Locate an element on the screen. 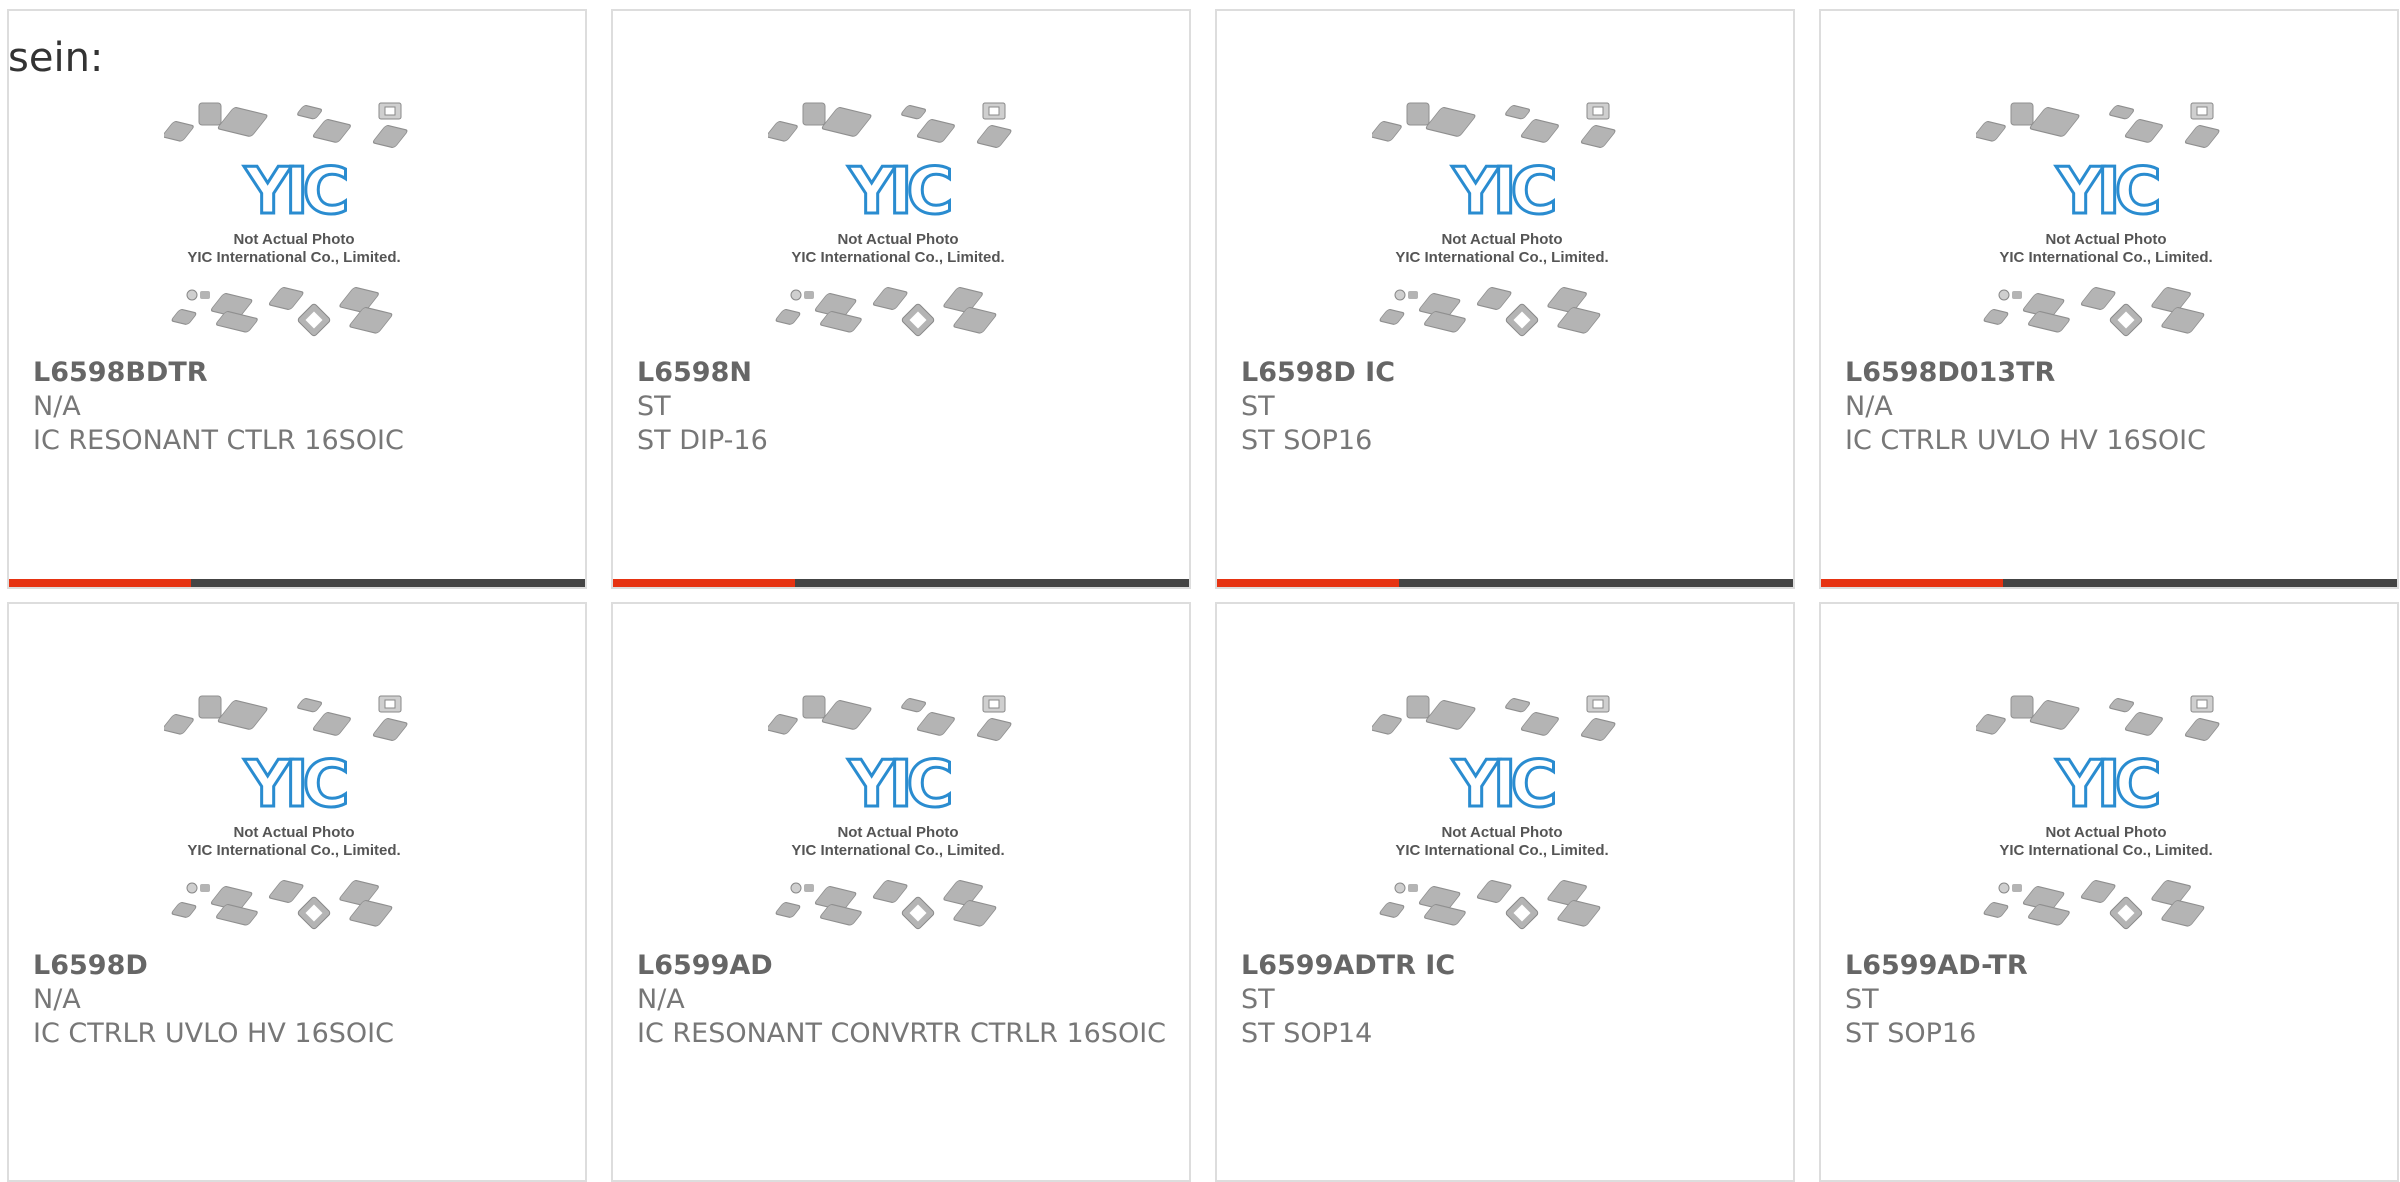  description-label: IC RESONANT CTLR 16SOIC is located at coordinates (218, 440).